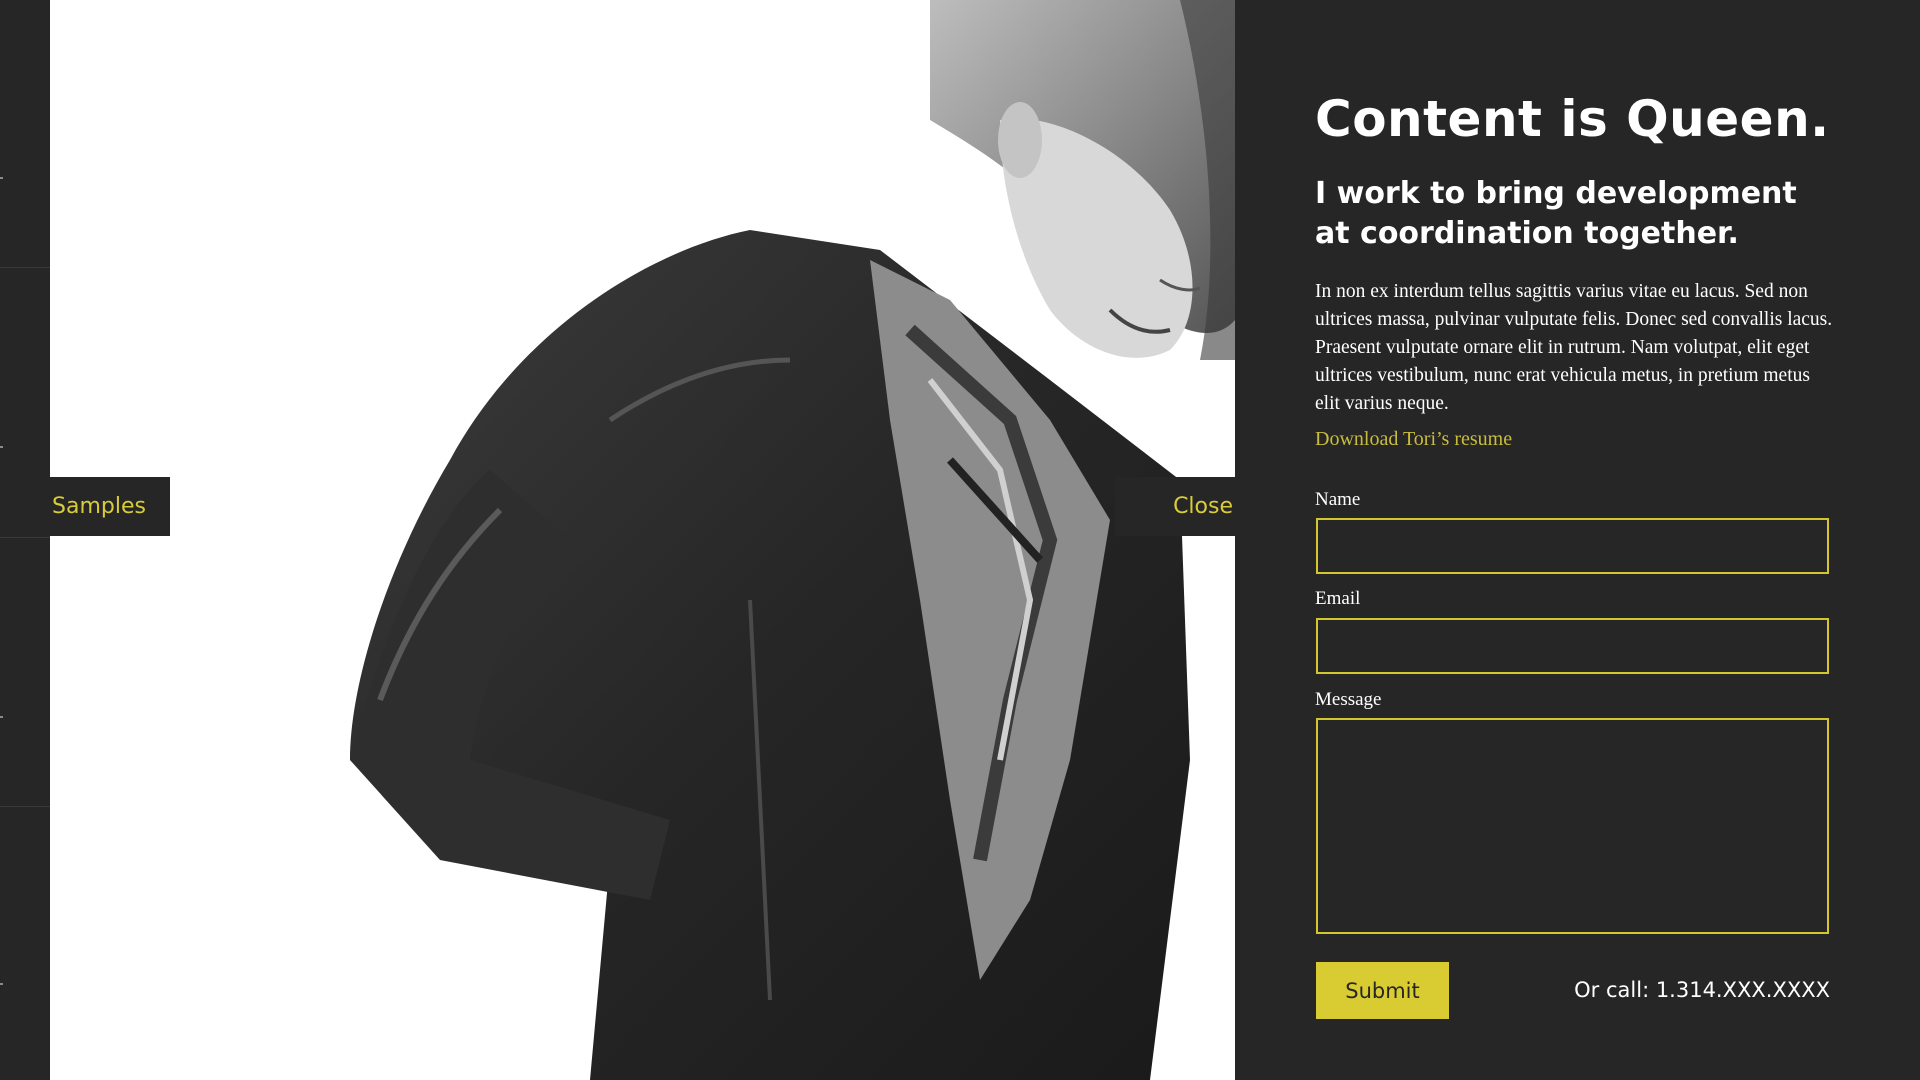 The width and height of the screenshot is (1920, 1080). What do you see at coordinates (1348, 699) in the screenshot?
I see `message-label: Message` at bounding box center [1348, 699].